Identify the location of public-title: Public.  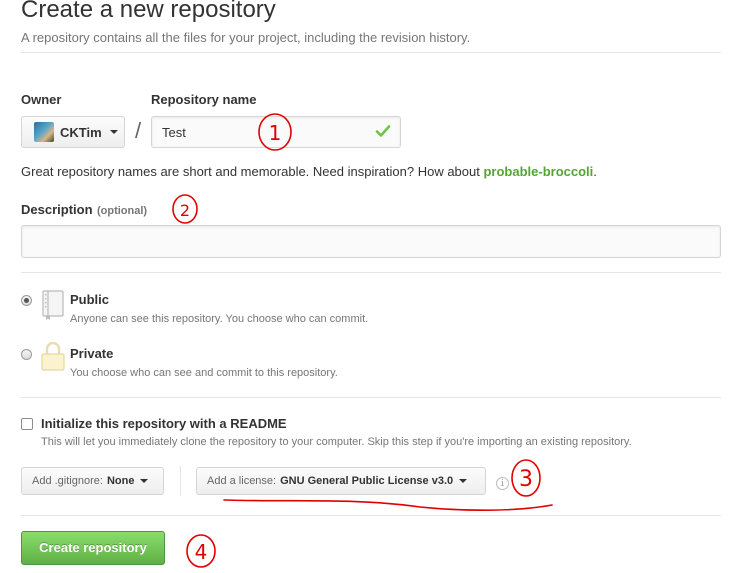
(90, 299).